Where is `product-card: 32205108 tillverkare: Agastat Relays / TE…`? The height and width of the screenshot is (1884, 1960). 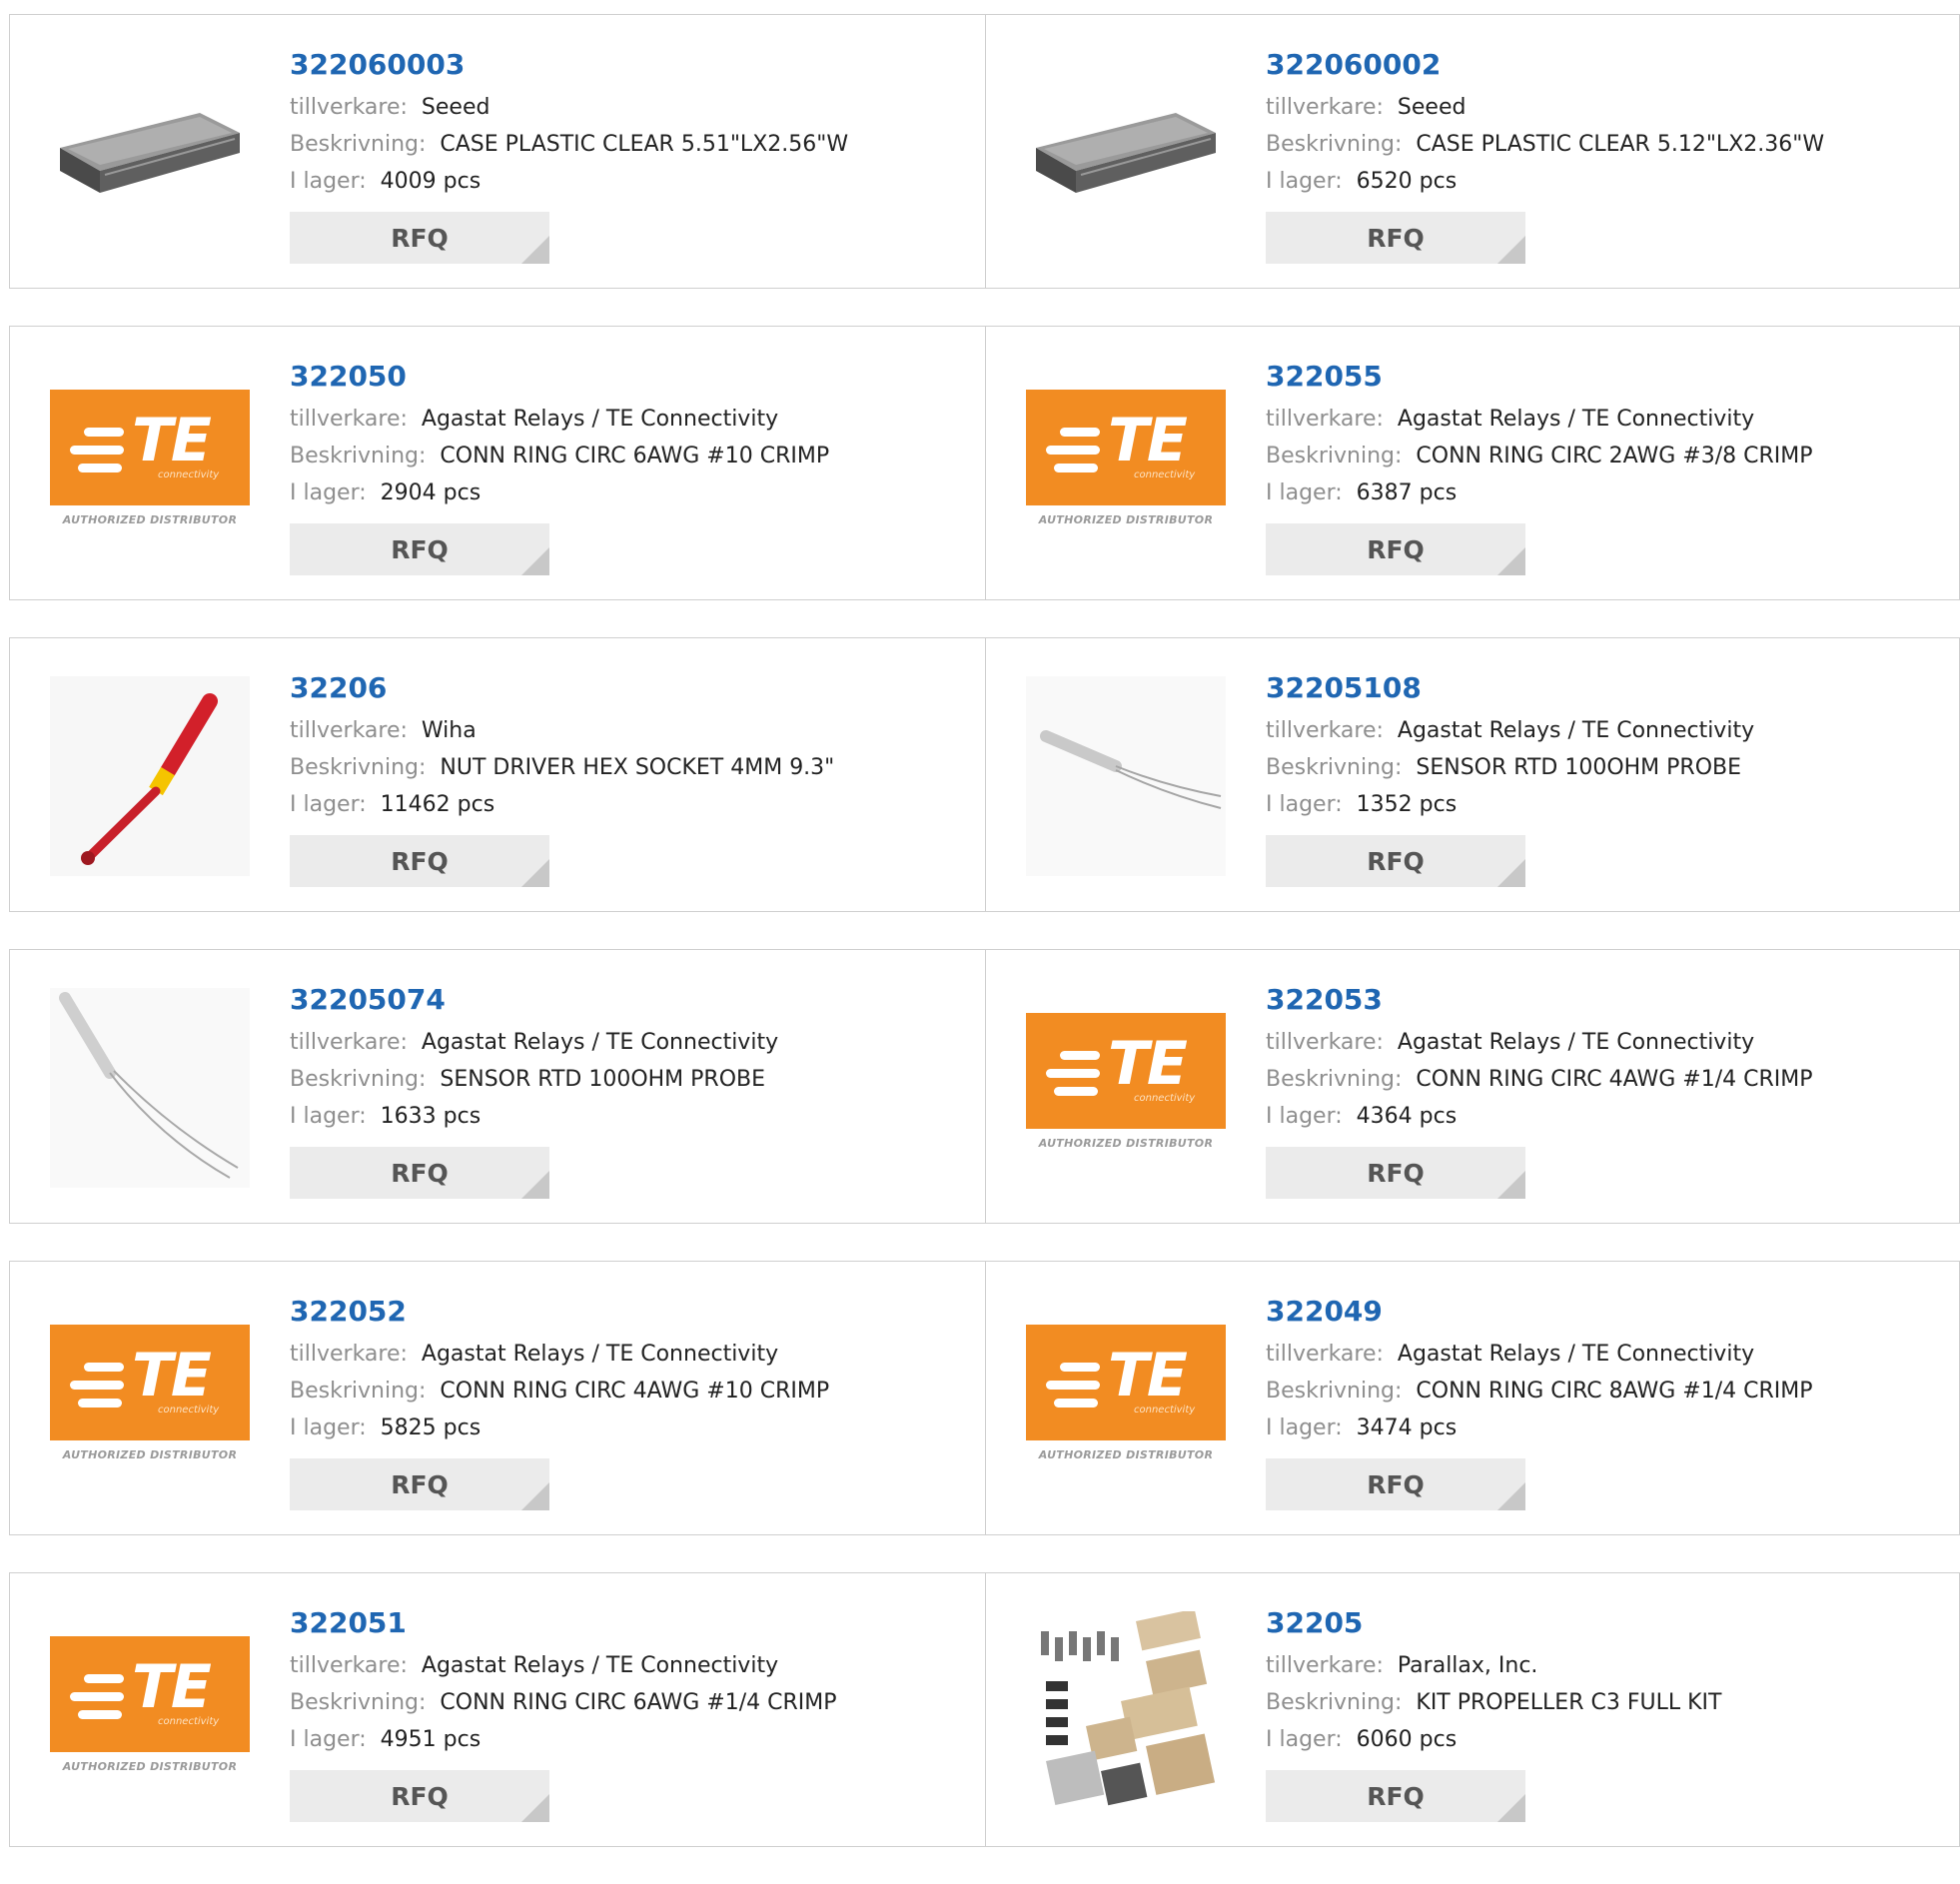 product-card: 32205108 tillverkare: Agastat Relays / TE… is located at coordinates (1472, 775).